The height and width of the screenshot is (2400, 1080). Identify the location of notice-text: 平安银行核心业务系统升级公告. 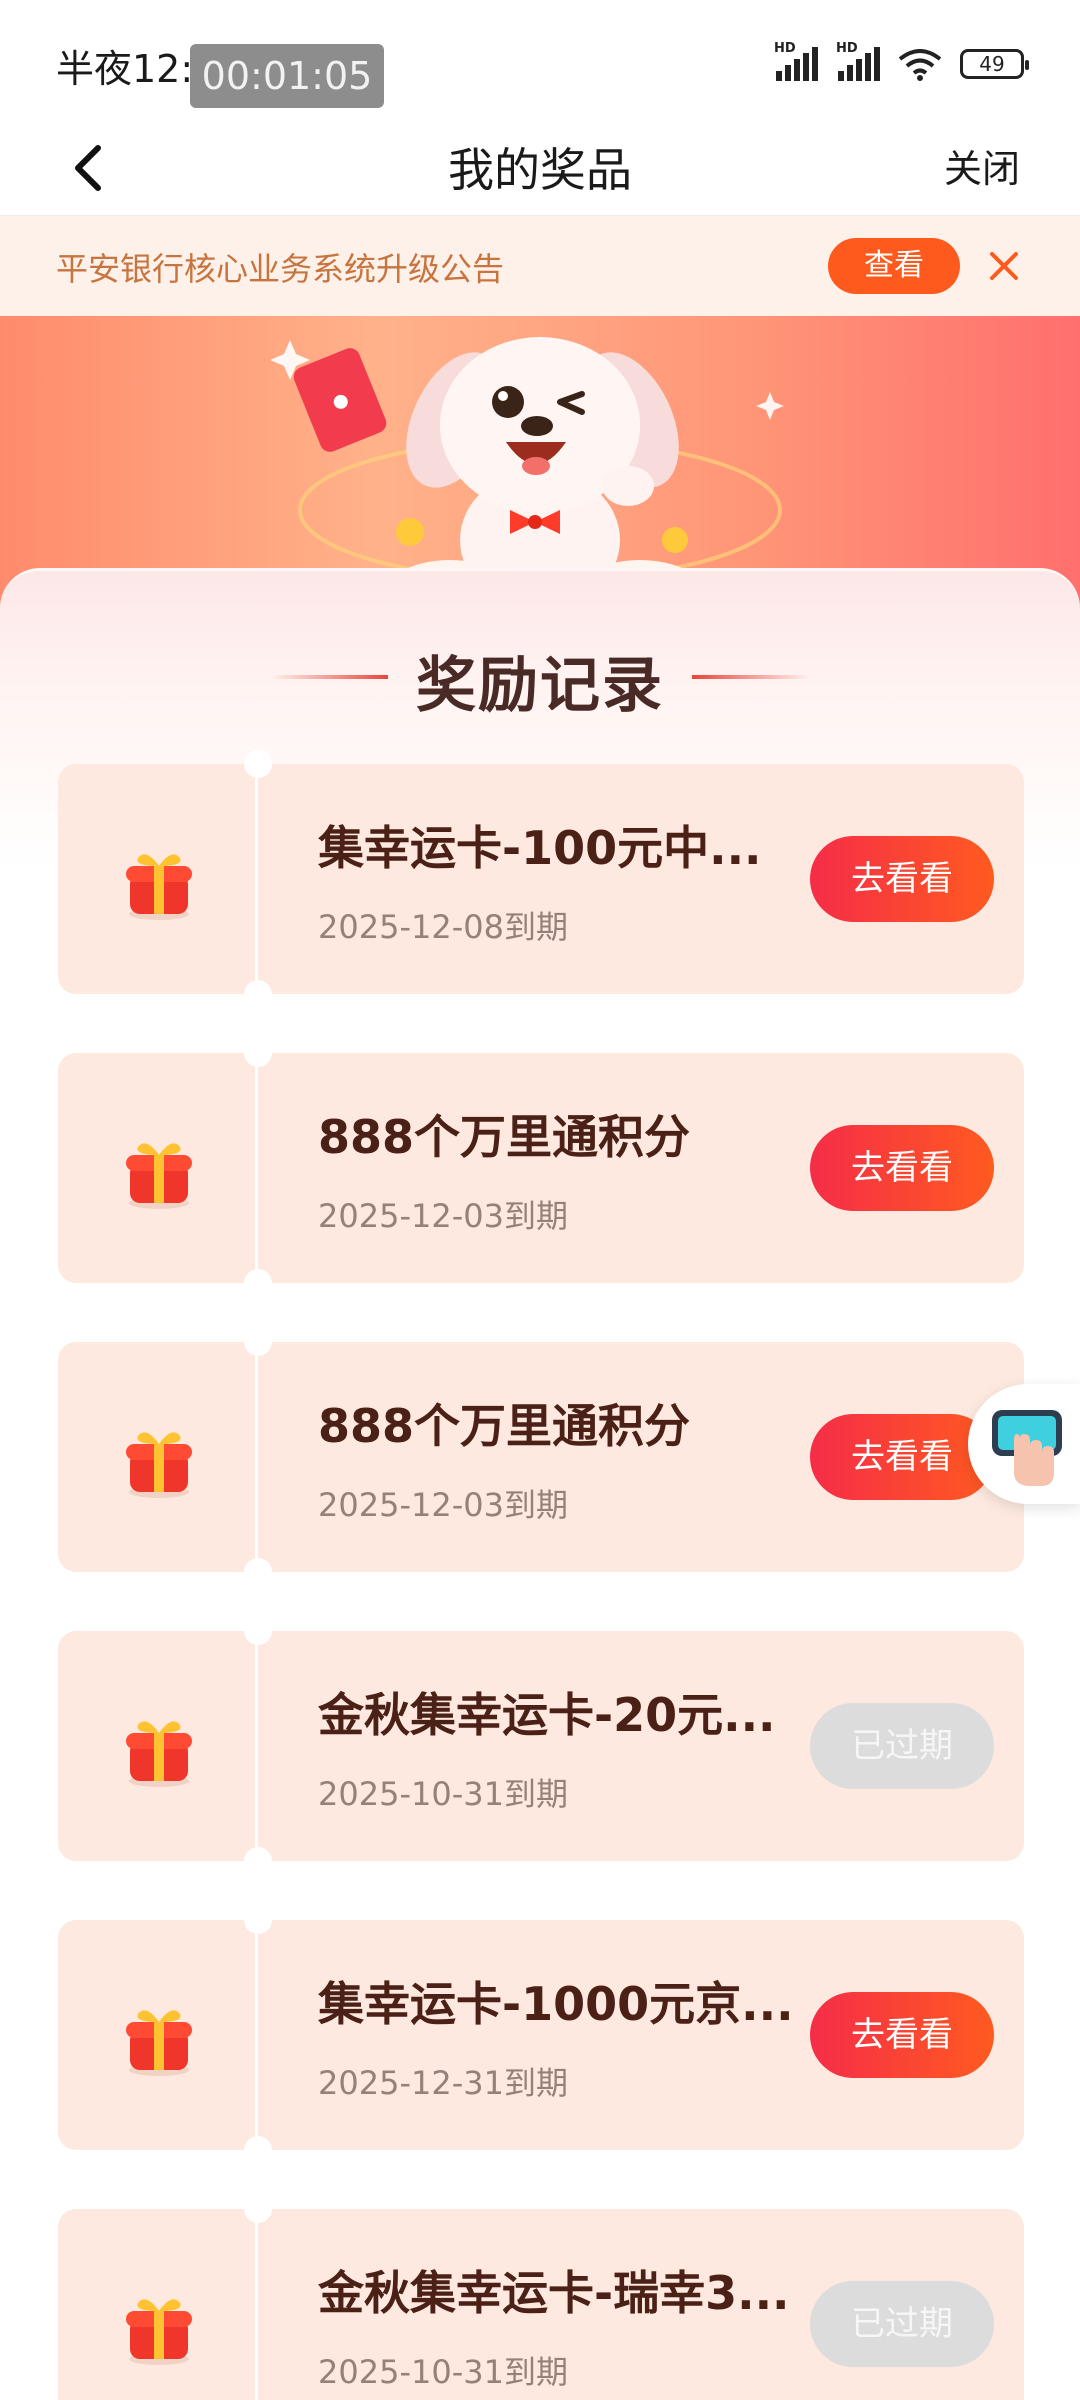
(280, 267).